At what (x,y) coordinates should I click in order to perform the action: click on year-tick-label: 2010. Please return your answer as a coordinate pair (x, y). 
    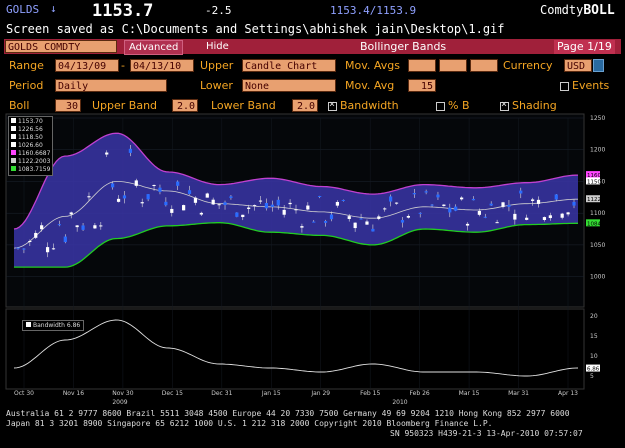
    Looking at the image, I should click on (399, 402).